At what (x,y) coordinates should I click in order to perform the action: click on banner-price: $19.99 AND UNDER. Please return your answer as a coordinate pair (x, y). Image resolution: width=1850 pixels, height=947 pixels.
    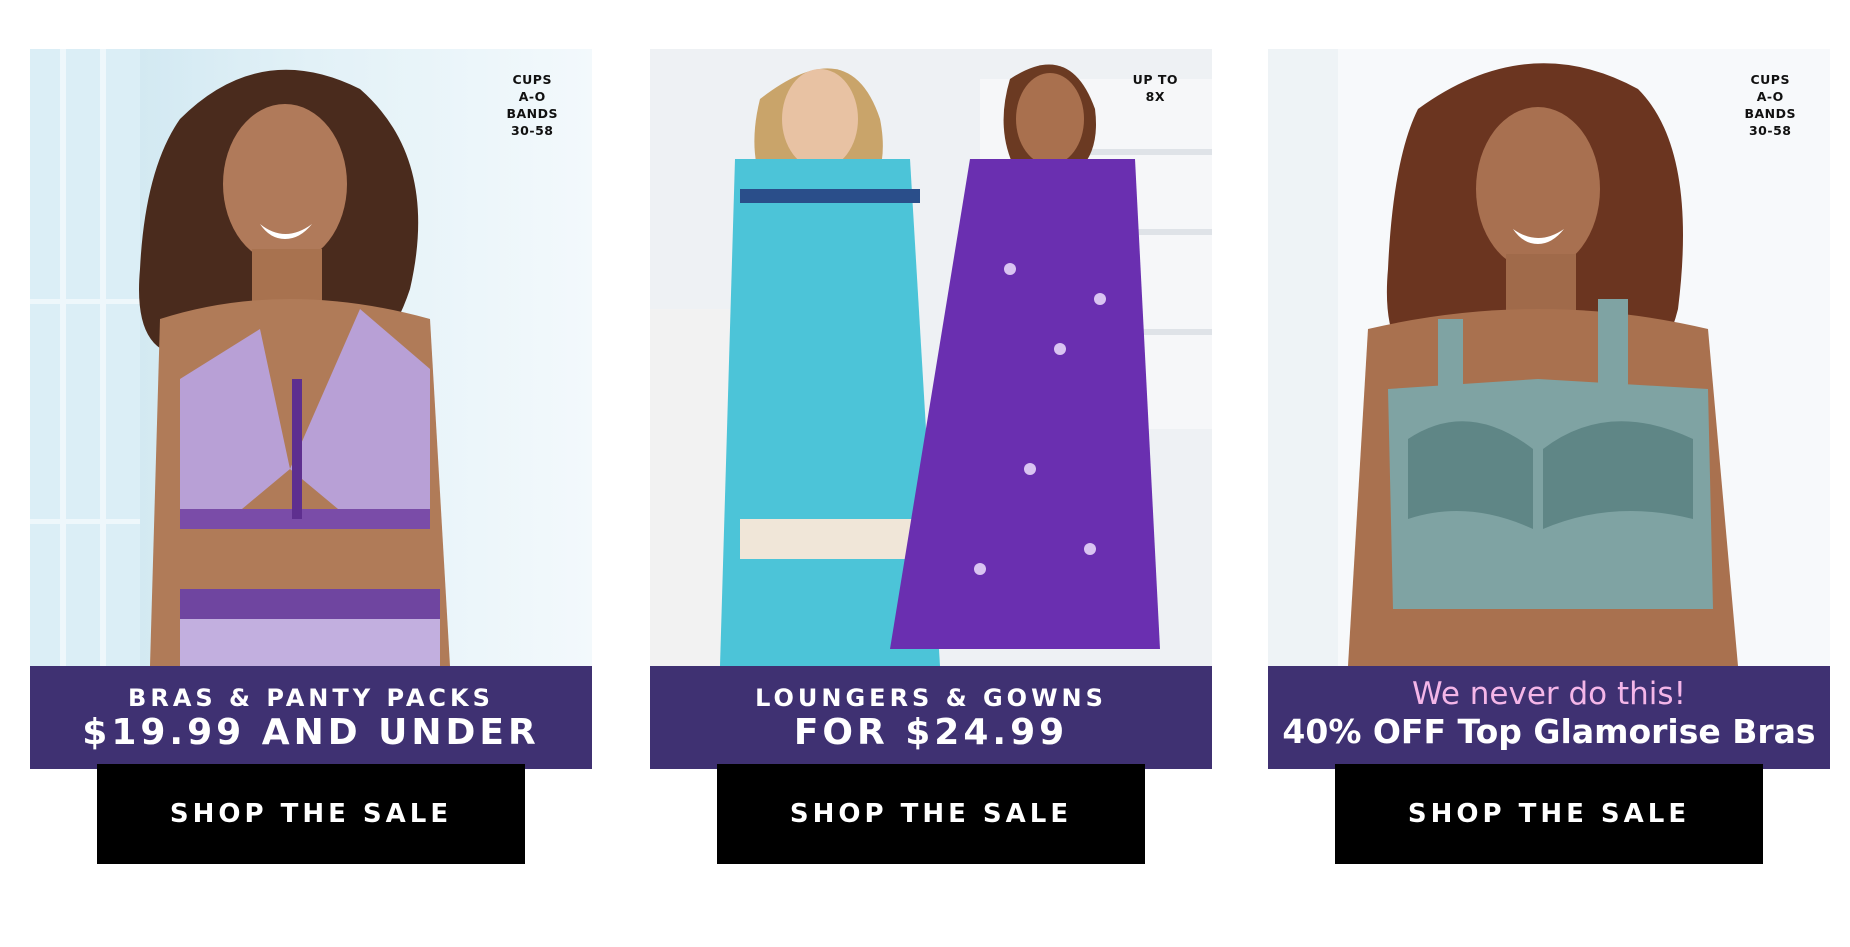
    Looking at the image, I should click on (311, 732).